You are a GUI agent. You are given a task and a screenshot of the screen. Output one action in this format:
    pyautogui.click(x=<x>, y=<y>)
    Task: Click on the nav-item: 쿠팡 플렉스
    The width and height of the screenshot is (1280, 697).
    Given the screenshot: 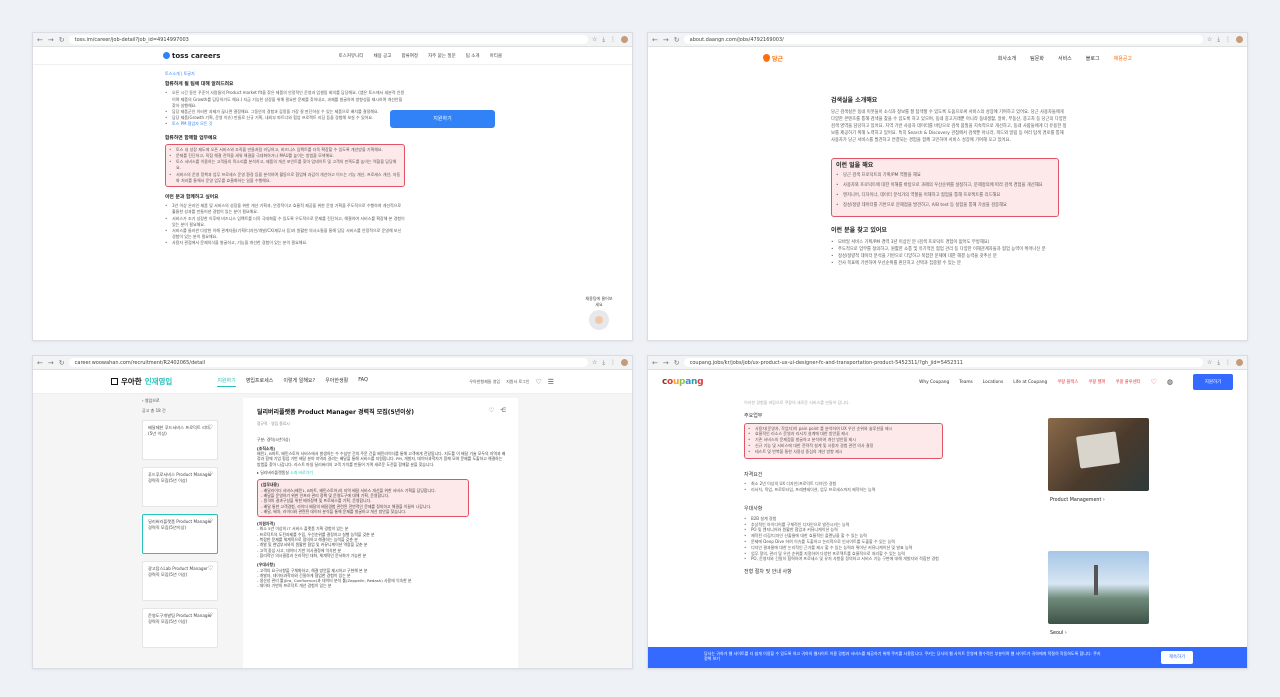 What is the action you would take?
    pyautogui.click(x=1067, y=382)
    